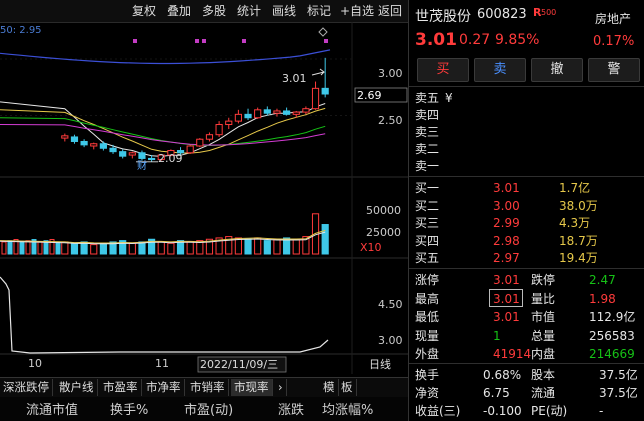  Describe the element at coordinates (526, 149) in the screenshot. I see `ask-row: 卖二` at that location.